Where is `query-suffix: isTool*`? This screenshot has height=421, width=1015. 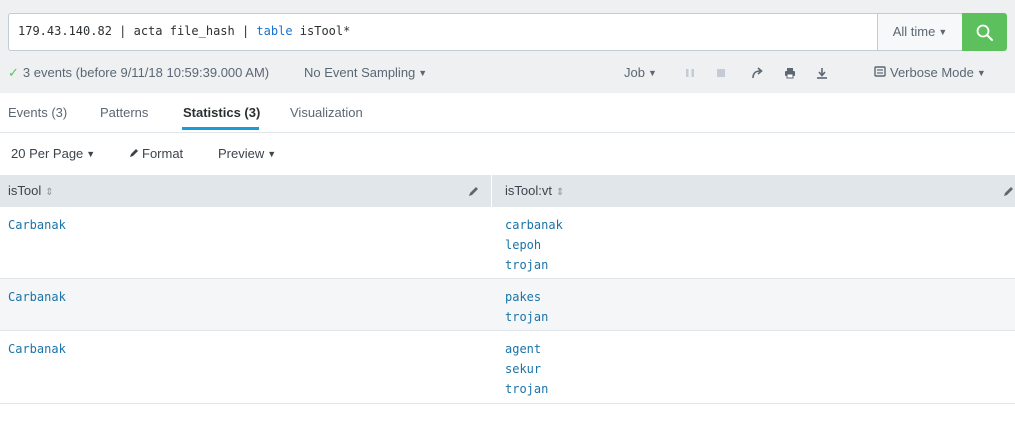 query-suffix: isTool* is located at coordinates (321, 31).